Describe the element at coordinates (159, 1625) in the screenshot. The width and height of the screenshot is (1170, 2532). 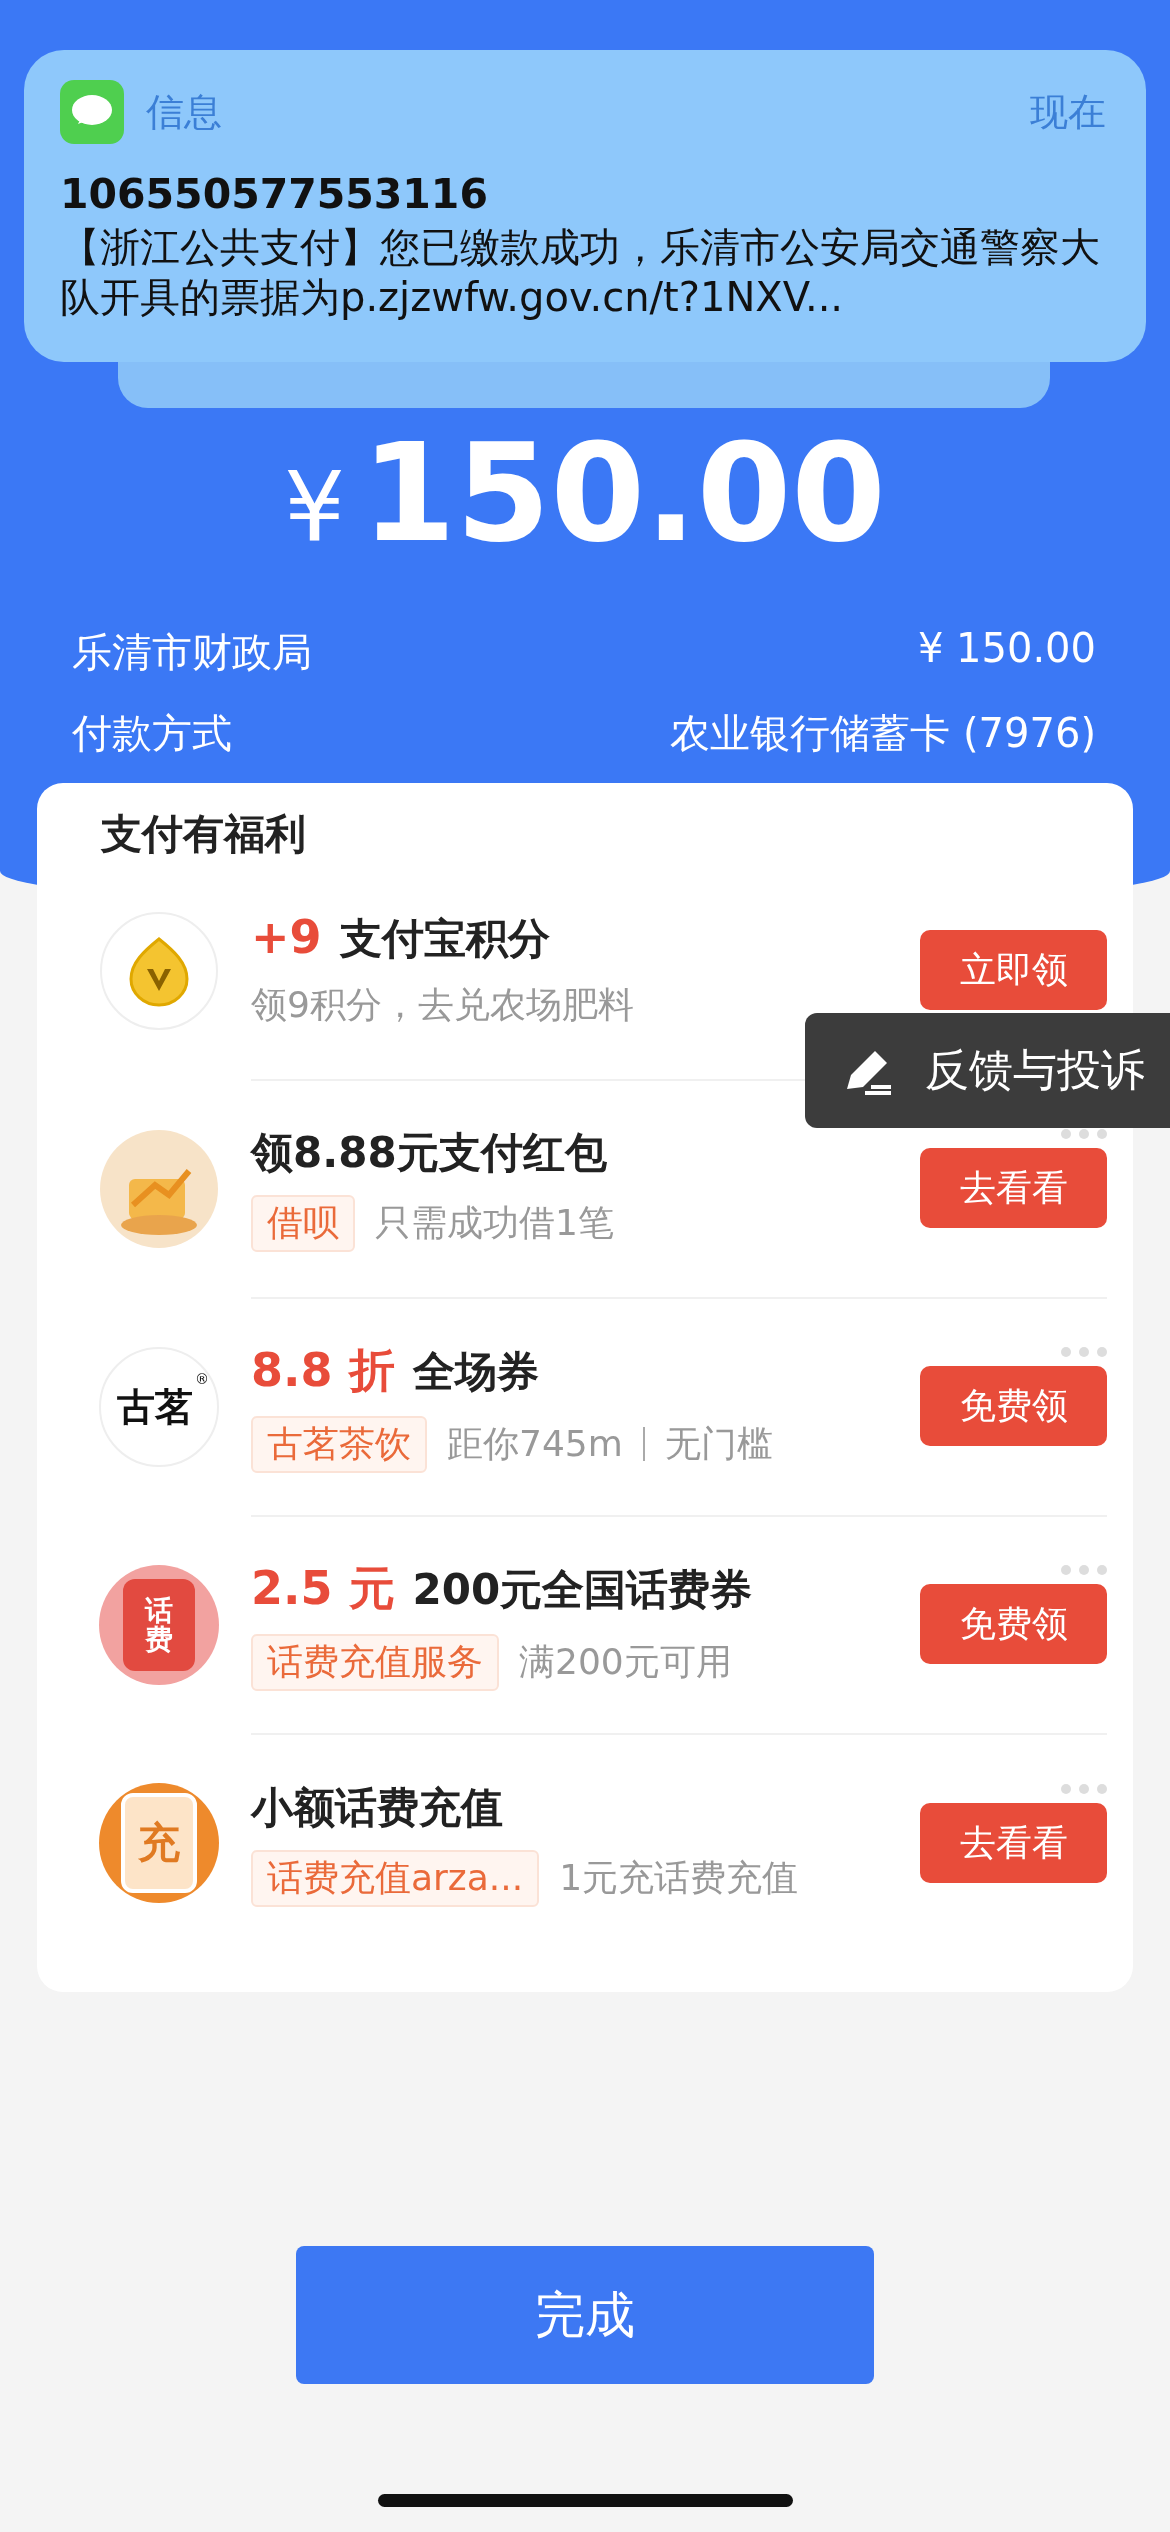
I see `phone-label: 话费` at that location.